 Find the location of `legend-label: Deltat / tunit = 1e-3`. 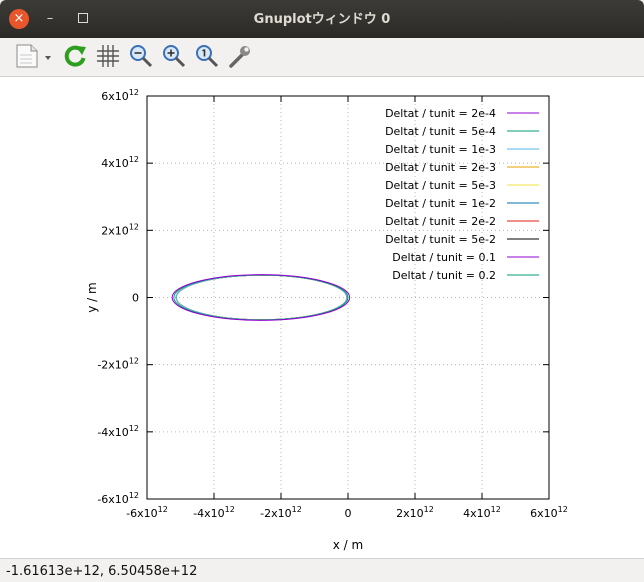

legend-label: Deltat / tunit = 1e-3 is located at coordinates (440, 149).